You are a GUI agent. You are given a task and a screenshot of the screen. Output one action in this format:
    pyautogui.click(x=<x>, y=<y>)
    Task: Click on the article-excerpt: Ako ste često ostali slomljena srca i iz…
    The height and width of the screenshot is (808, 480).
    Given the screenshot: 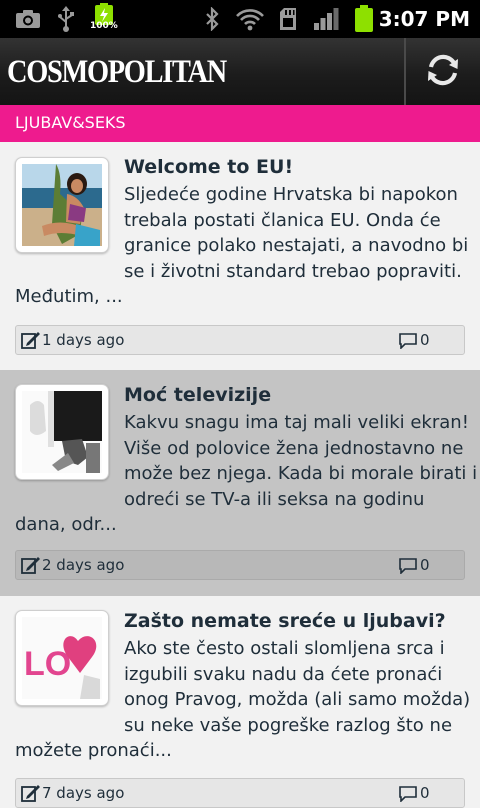 What is the action you would take?
    pyautogui.click(x=243, y=699)
    